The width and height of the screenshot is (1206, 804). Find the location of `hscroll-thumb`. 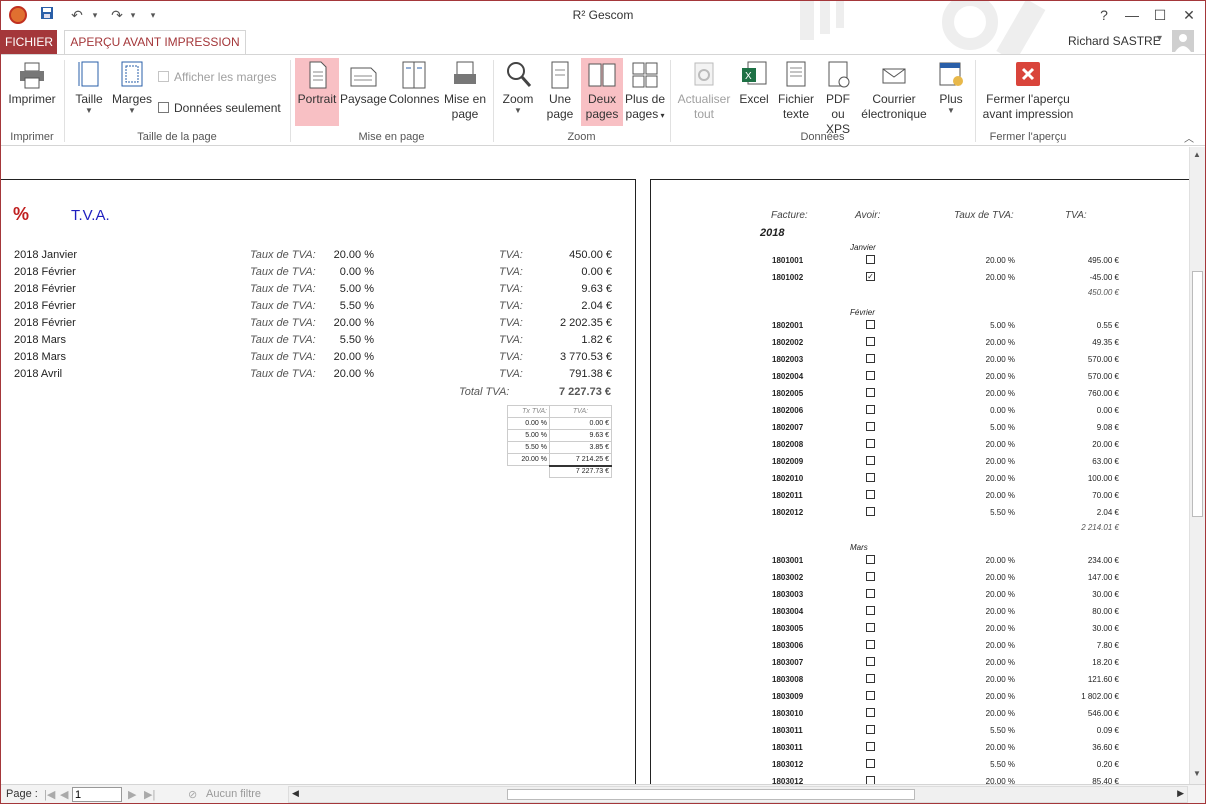

hscroll-thumb is located at coordinates (711, 794).